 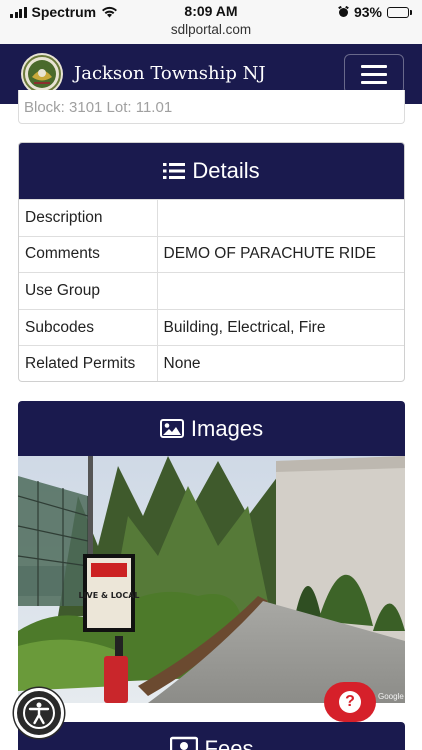 I want to click on details-title: Details, so click(x=226, y=170).